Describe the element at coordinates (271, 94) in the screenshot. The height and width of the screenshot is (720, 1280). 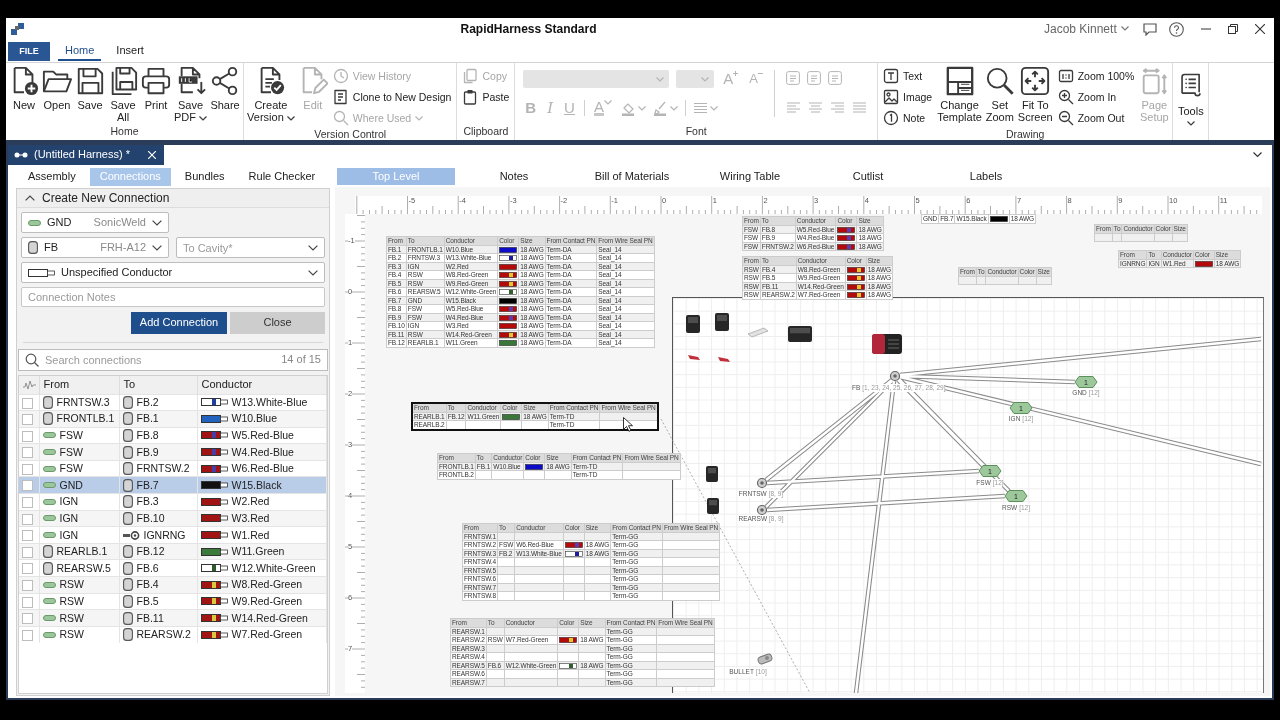
I see `create-version-button: Create Version` at that location.